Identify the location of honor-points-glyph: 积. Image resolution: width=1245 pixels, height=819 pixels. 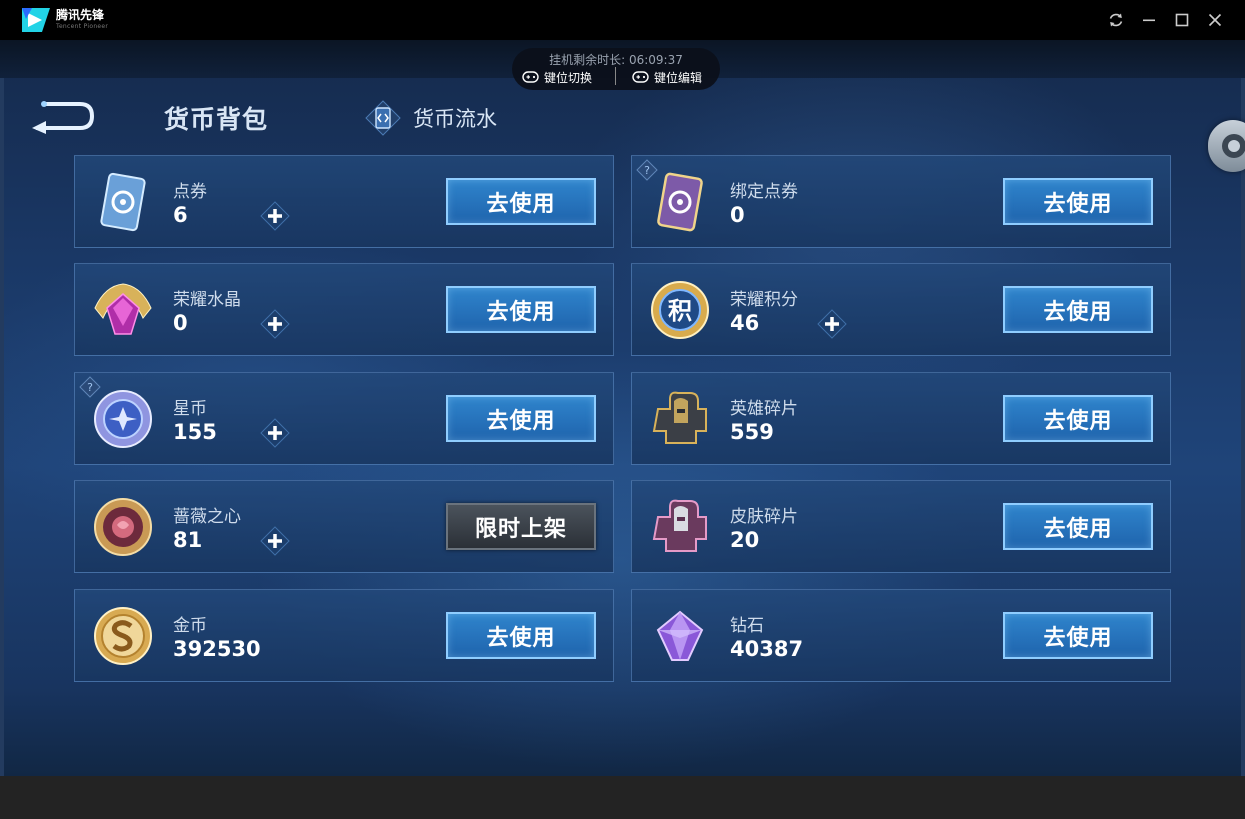
(680, 311).